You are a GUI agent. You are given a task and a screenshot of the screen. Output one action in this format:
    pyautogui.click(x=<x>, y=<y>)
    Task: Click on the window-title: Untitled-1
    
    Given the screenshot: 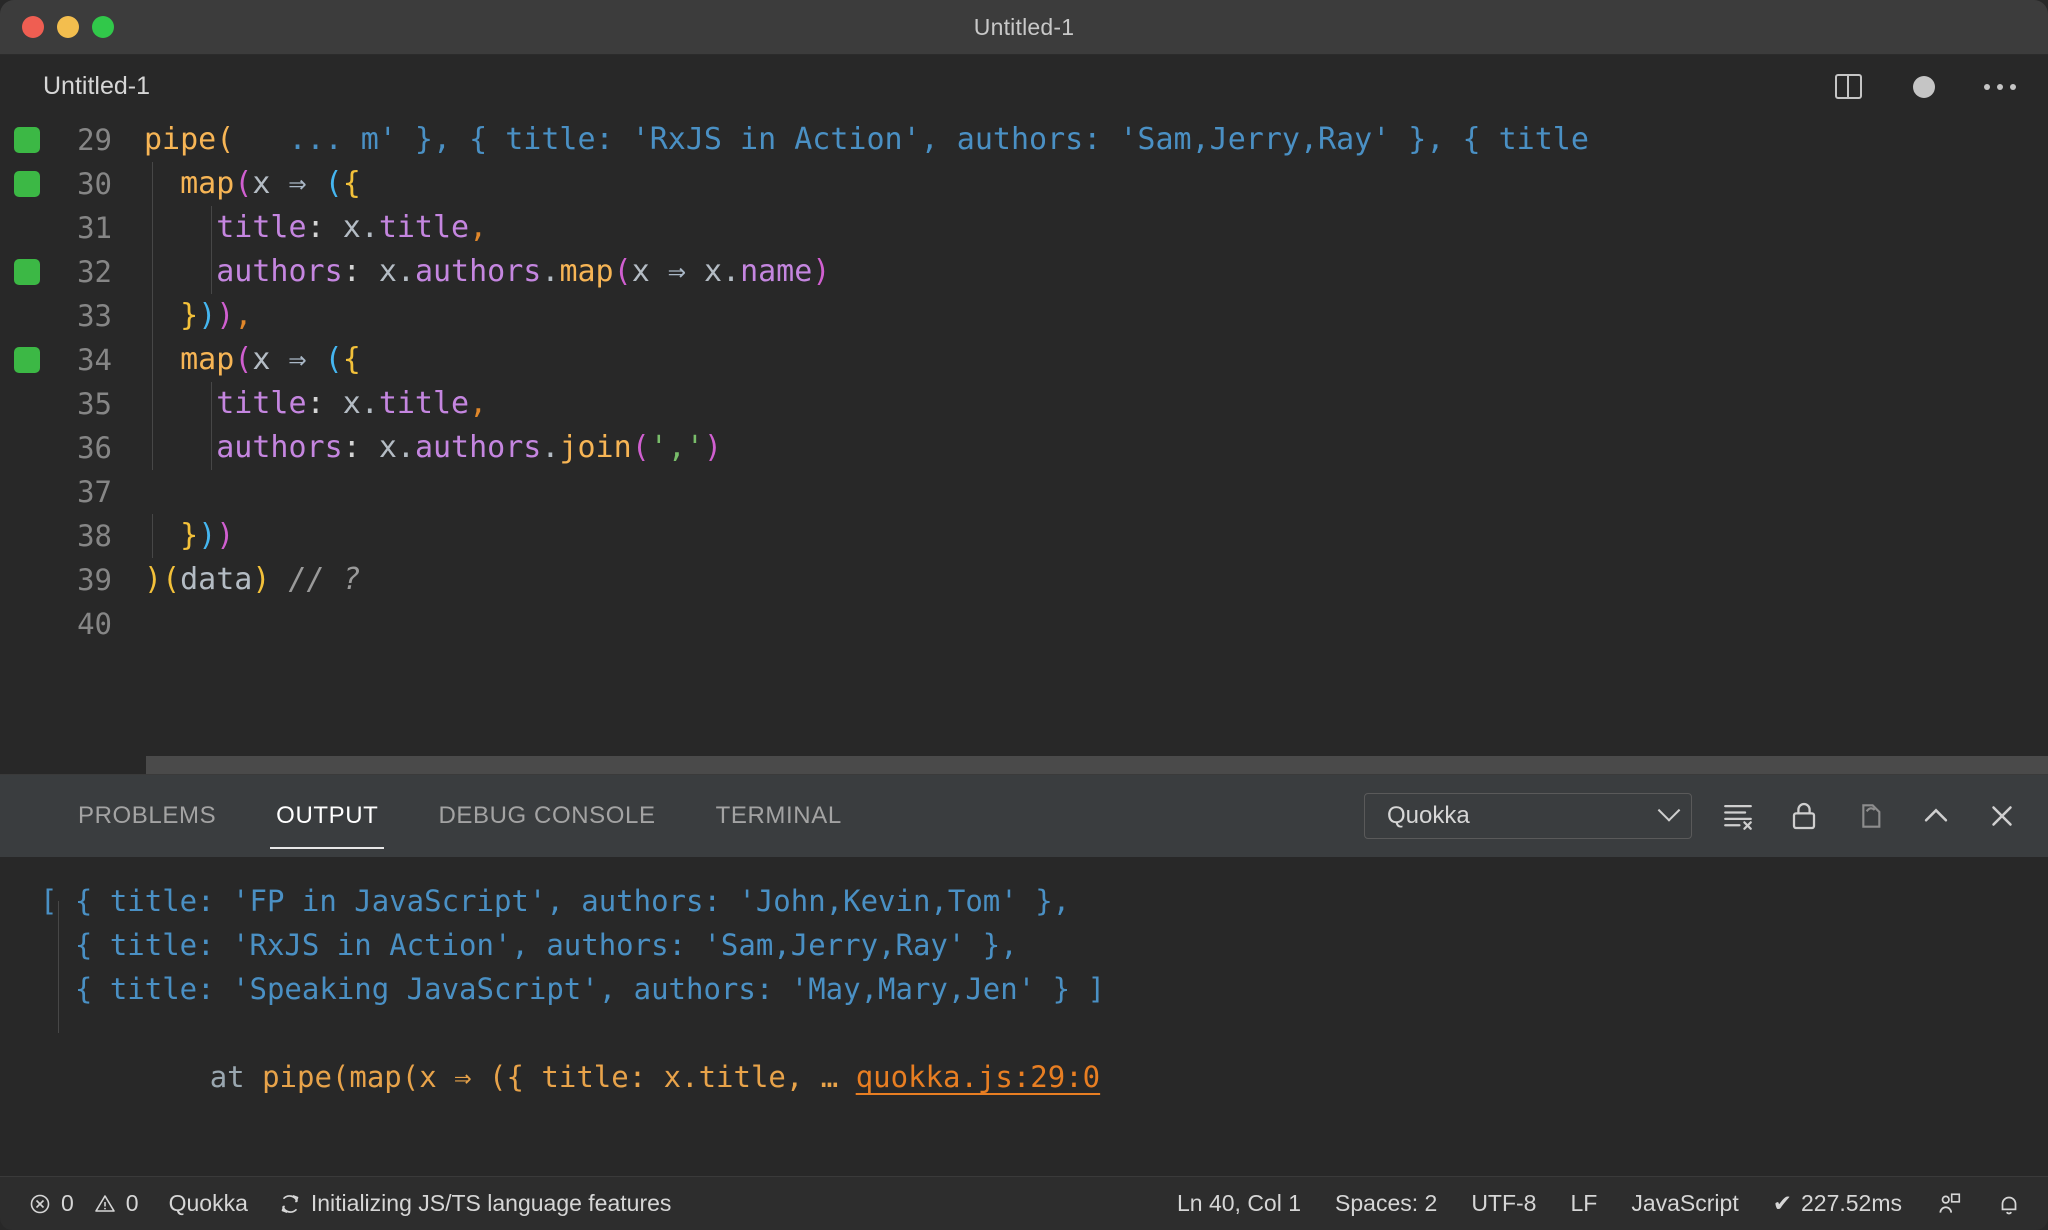 What is the action you would take?
    pyautogui.click(x=1024, y=26)
    